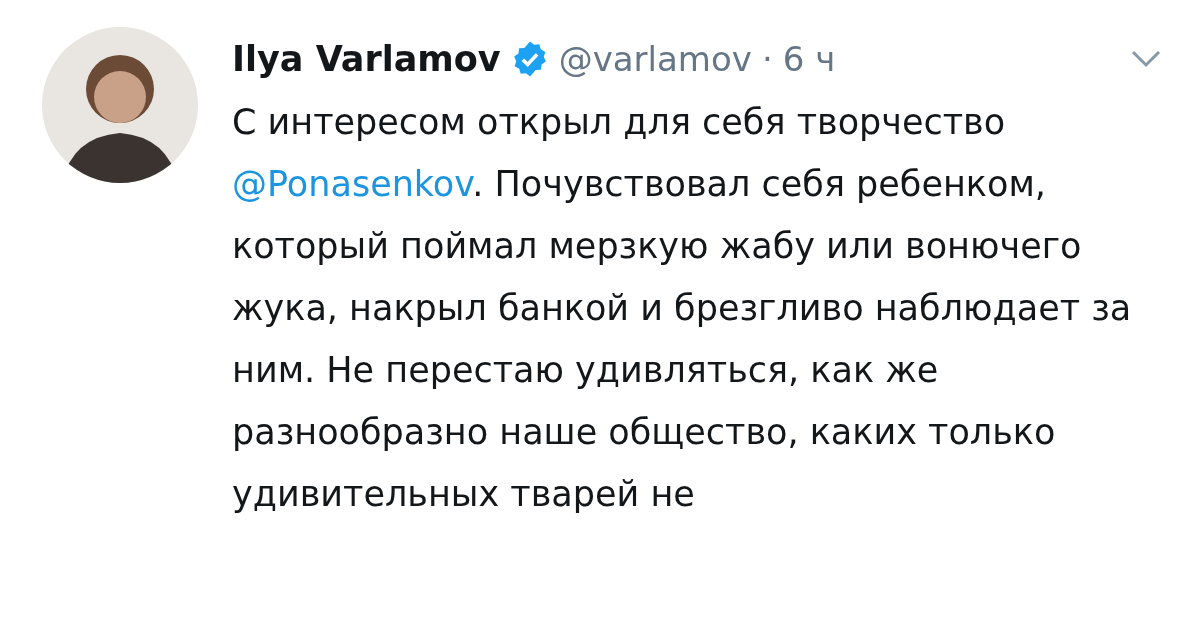  Describe the element at coordinates (366, 59) in the screenshot. I see `author-name: Ilya Varlamov` at that location.